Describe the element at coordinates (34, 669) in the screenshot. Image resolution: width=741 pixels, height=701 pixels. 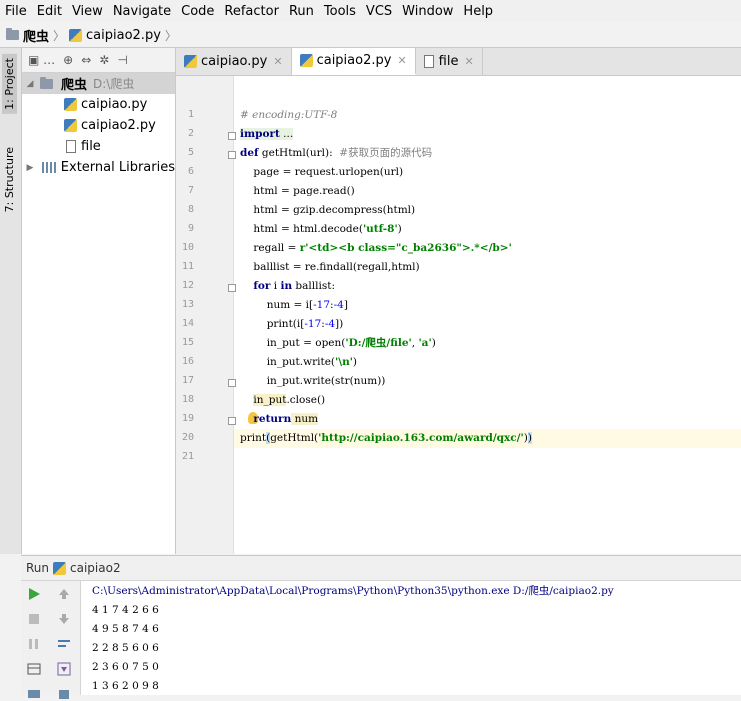
I see `layout-icon` at that location.